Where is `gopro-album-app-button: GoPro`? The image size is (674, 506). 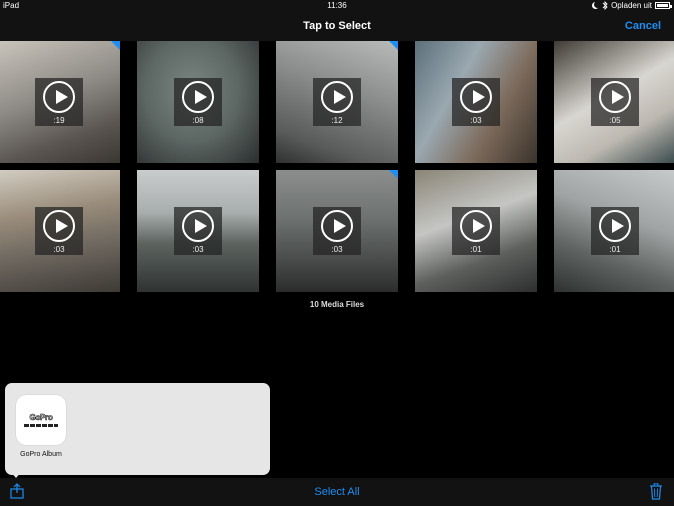
gopro-album-app-button: GoPro is located at coordinates (41, 420).